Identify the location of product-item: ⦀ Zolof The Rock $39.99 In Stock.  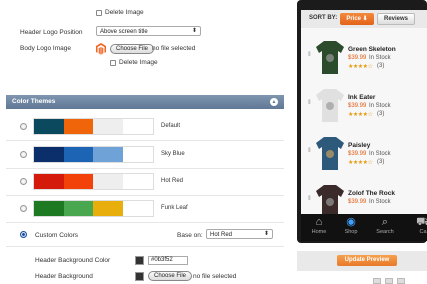
(364, 197).